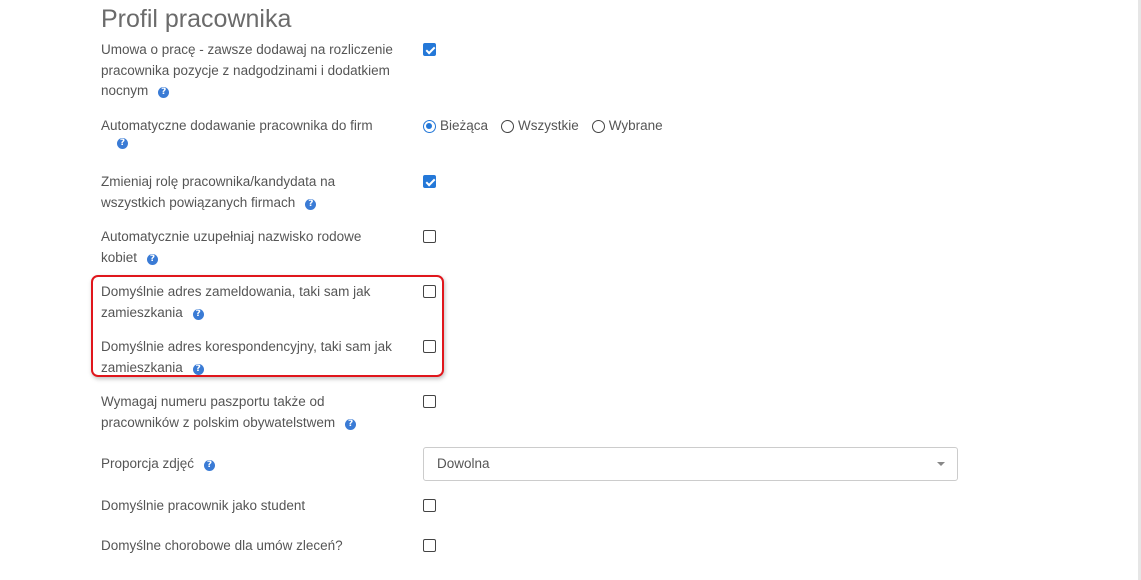 The image size is (1141, 580). I want to click on zmieniaj-role-checkbox, so click(429, 181).